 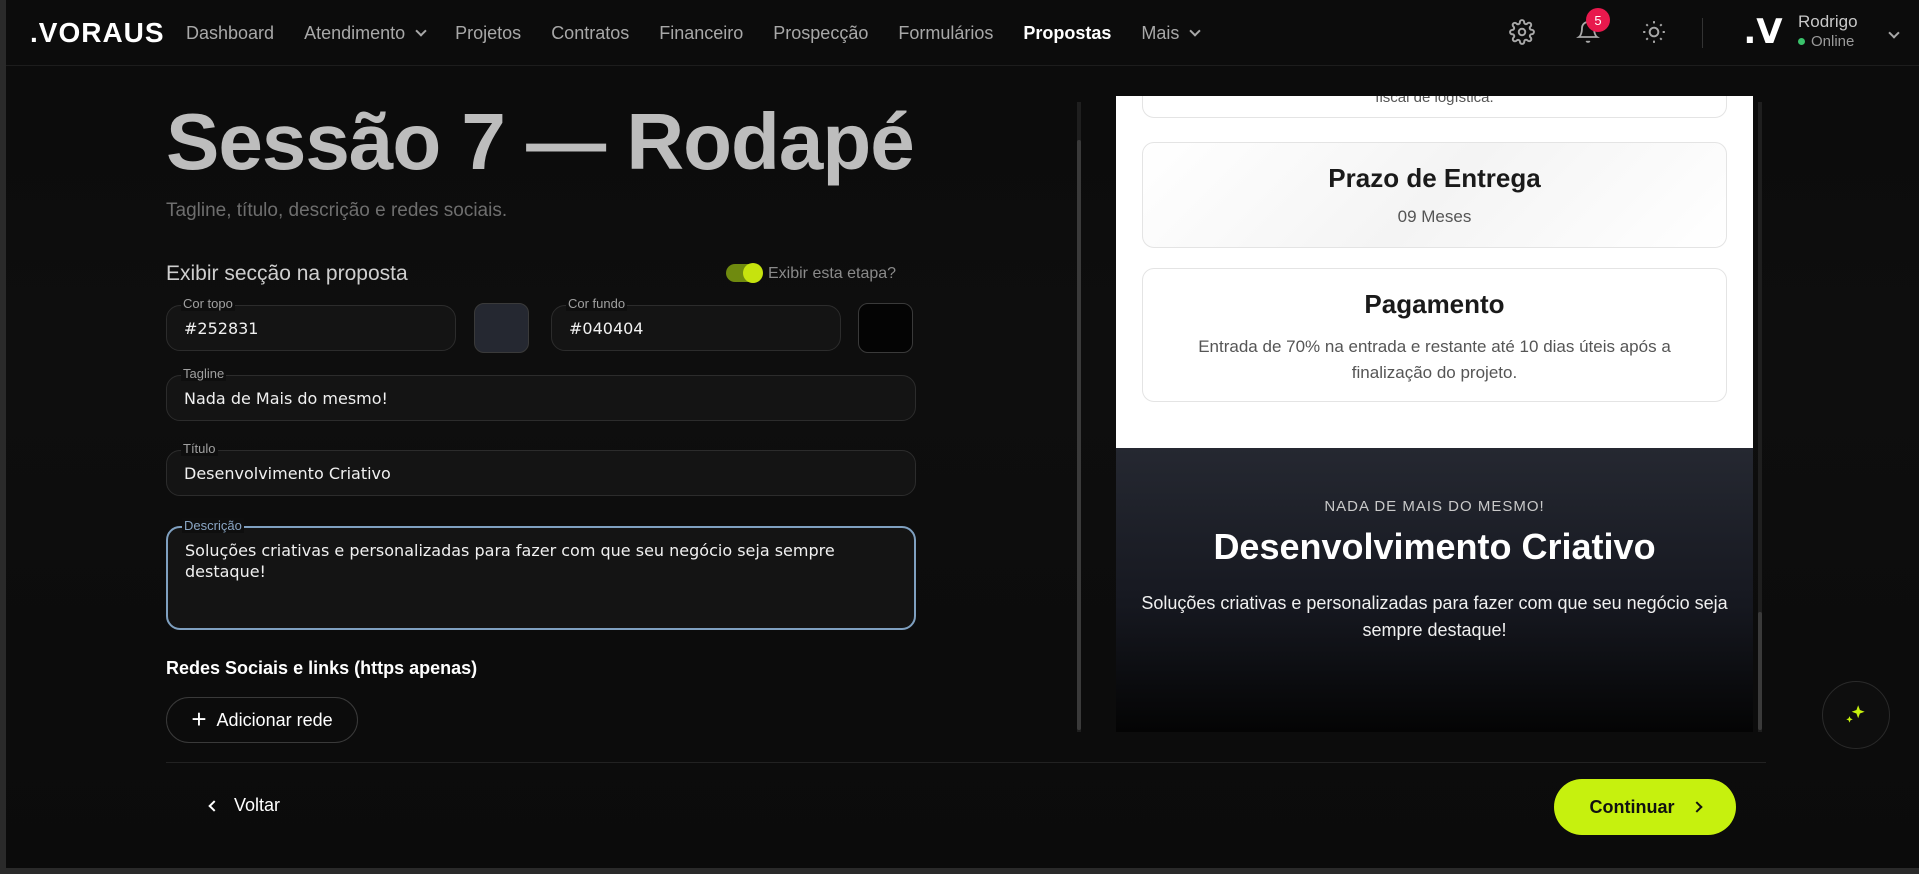 I want to click on footer-divider, so click(x=966, y=762).